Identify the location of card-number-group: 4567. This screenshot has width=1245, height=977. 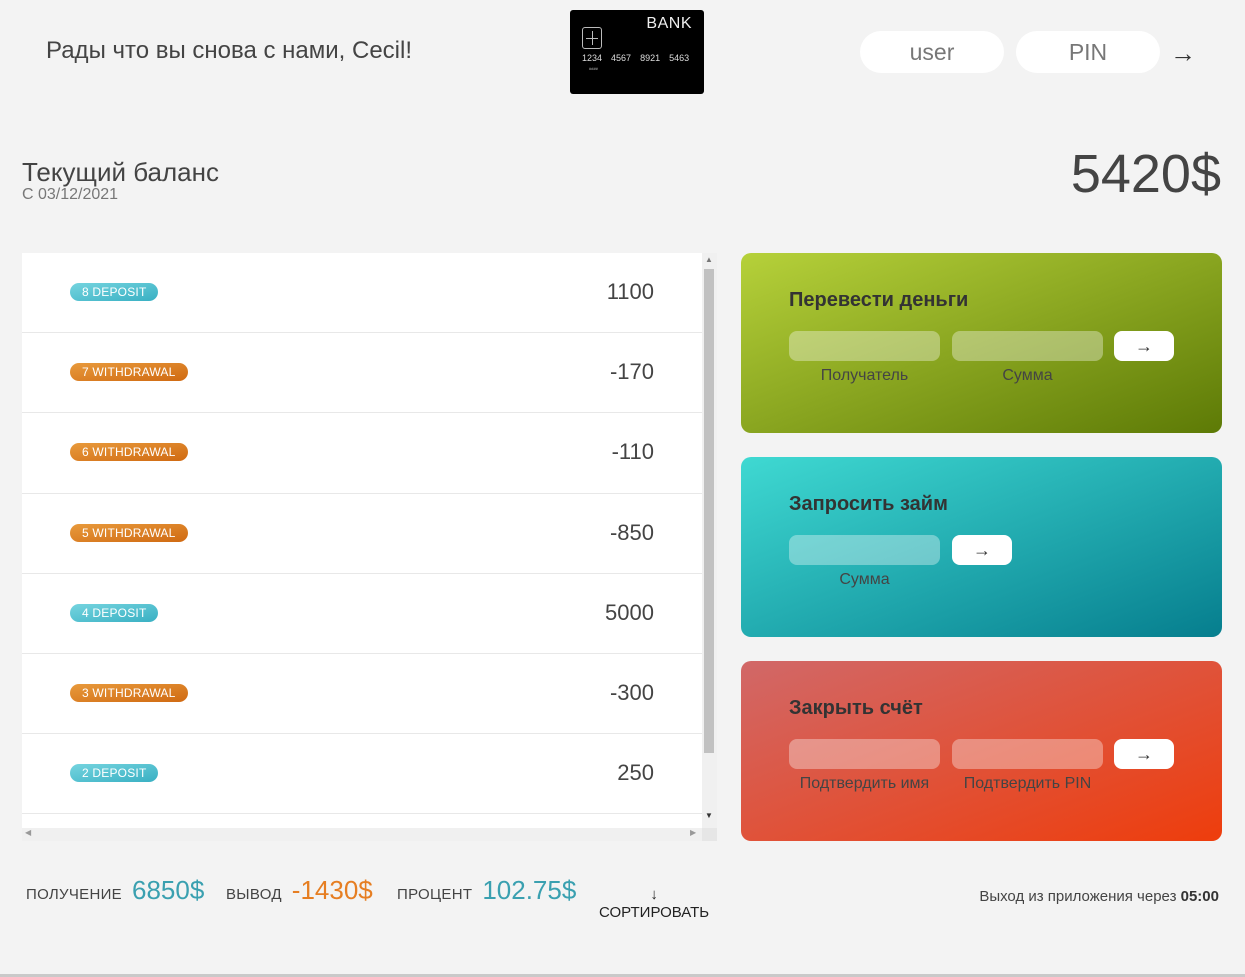
(621, 58).